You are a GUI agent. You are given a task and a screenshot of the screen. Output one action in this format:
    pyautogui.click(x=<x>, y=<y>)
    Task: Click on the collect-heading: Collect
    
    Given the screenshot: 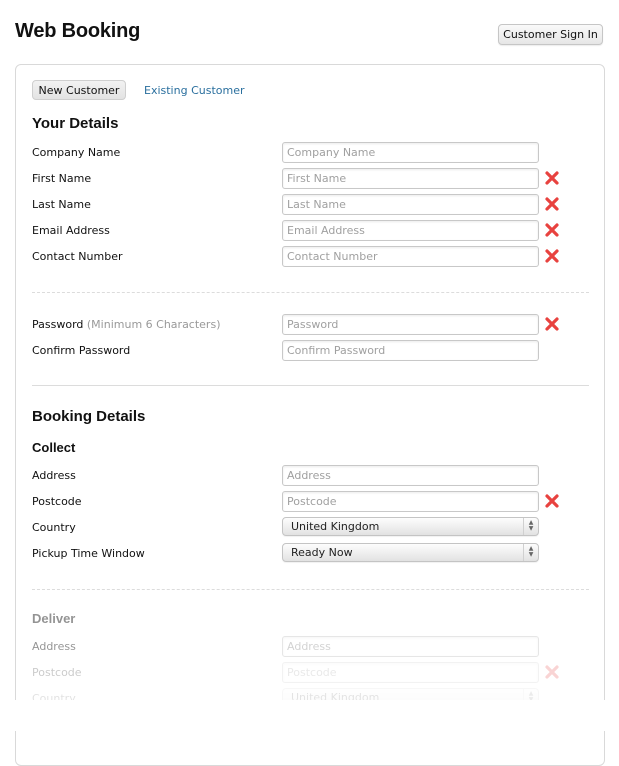 What is the action you would take?
    pyautogui.click(x=54, y=447)
    